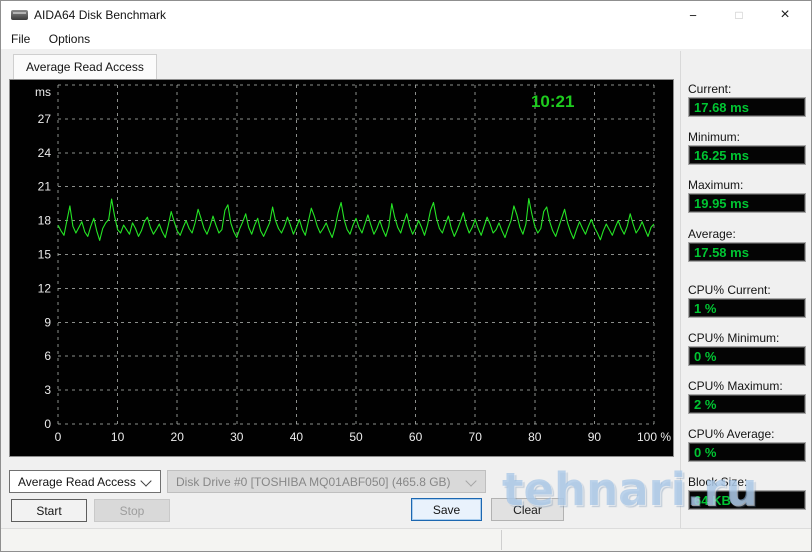 This screenshot has height=552, width=812. Describe the element at coordinates (710, 89) in the screenshot. I see `stat-label-current: Current:` at that location.